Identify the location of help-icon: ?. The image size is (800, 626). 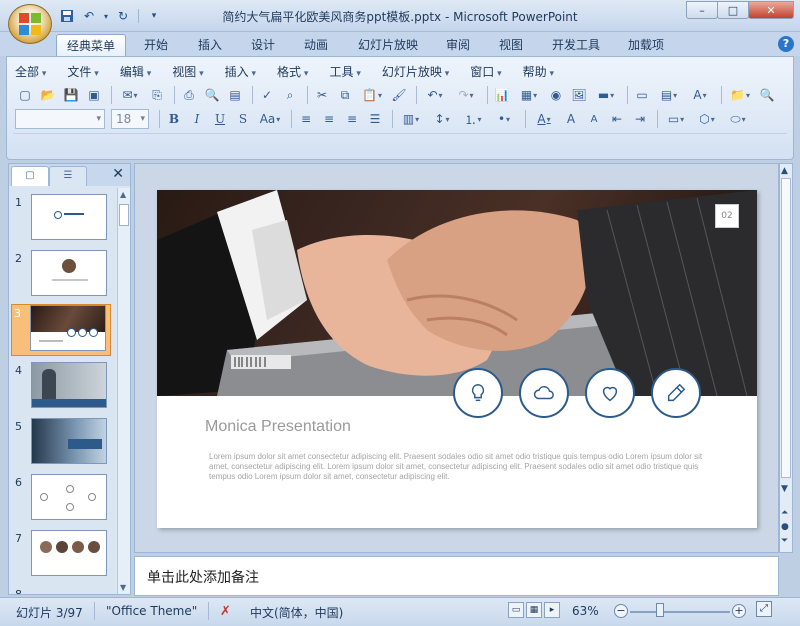
(786, 44).